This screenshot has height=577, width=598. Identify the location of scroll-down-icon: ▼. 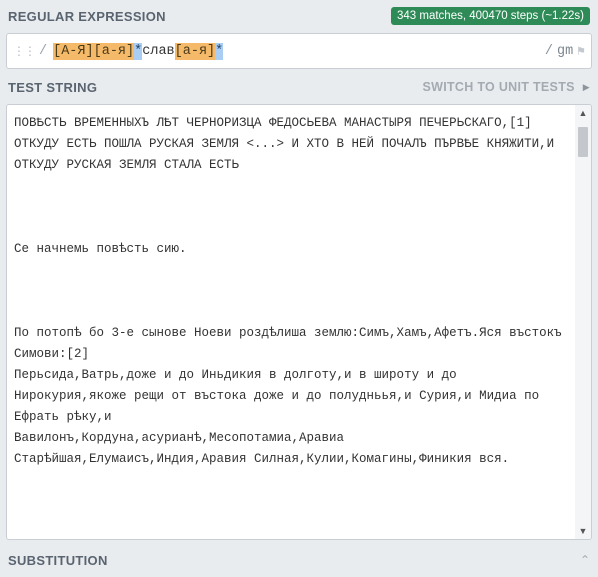
(583, 531).